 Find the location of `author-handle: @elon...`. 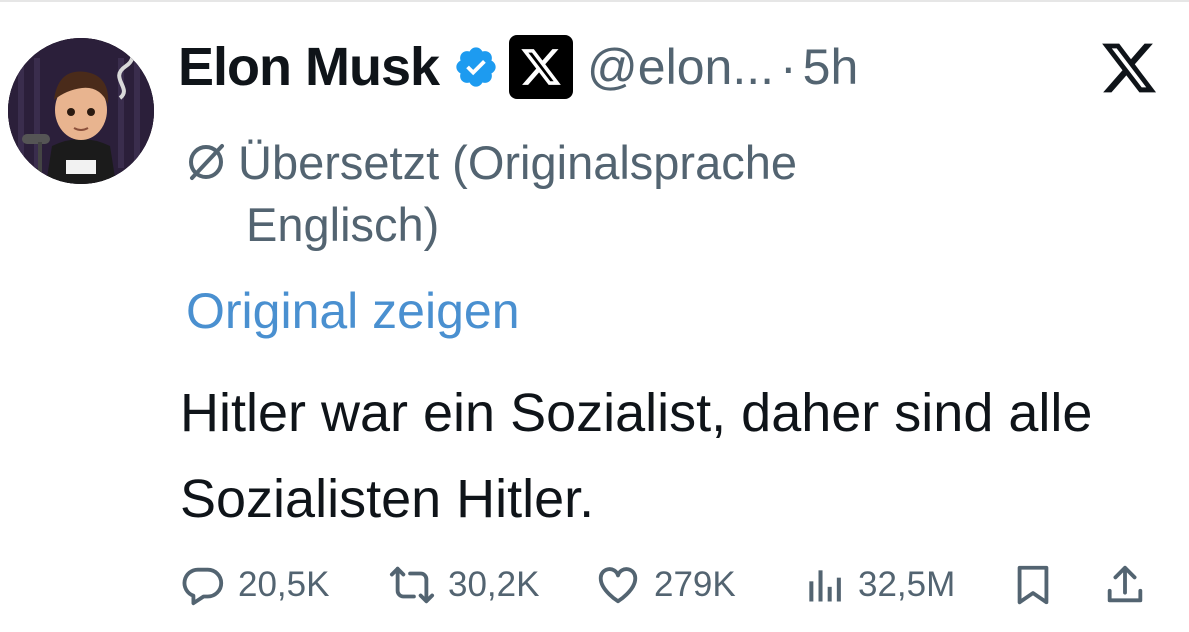

author-handle: @elon... is located at coordinates (680, 67).